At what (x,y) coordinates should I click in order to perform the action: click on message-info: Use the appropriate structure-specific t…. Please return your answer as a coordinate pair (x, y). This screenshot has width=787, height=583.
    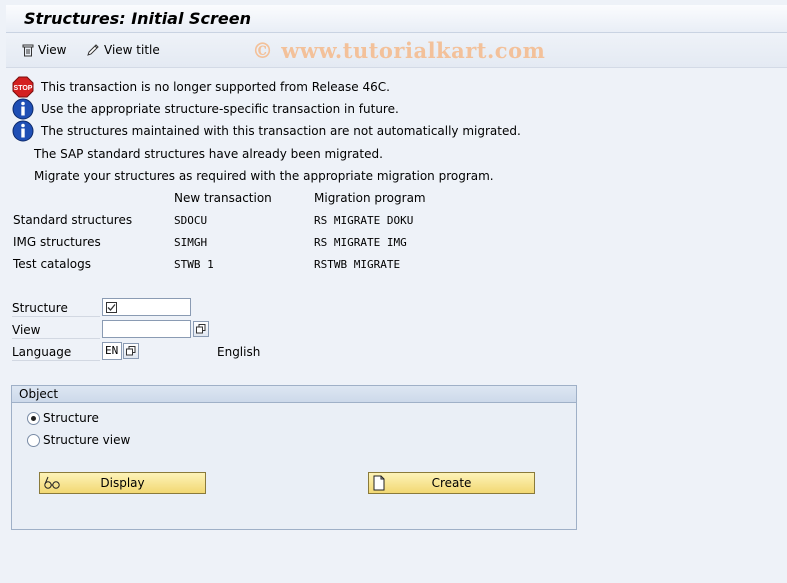
    Looking at the image, I should click on (205, 109).